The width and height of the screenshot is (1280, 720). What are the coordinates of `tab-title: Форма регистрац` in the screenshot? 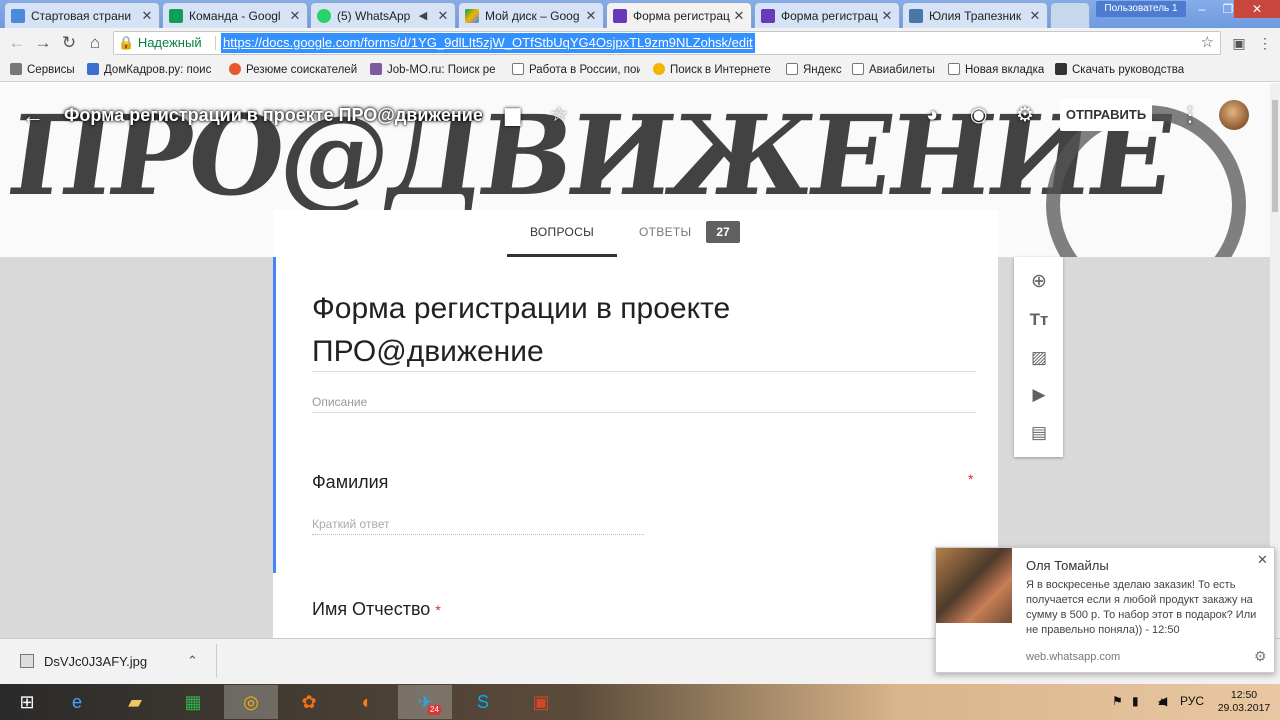 It's located at (681, 15).